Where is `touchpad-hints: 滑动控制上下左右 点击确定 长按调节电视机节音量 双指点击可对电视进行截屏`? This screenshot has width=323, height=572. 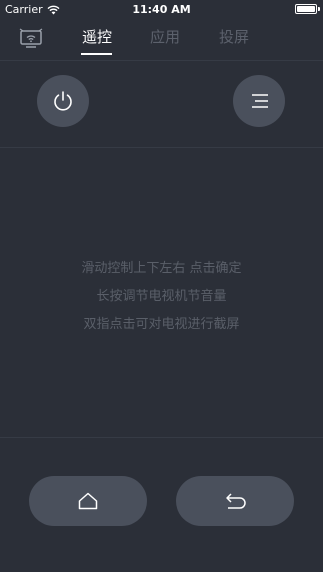
touchpad-hints: 滑动控制上下左右 点击确定 长按调节电视机节音量 双指点击可对电视进行截屏 is located at coordinates (161, 297).